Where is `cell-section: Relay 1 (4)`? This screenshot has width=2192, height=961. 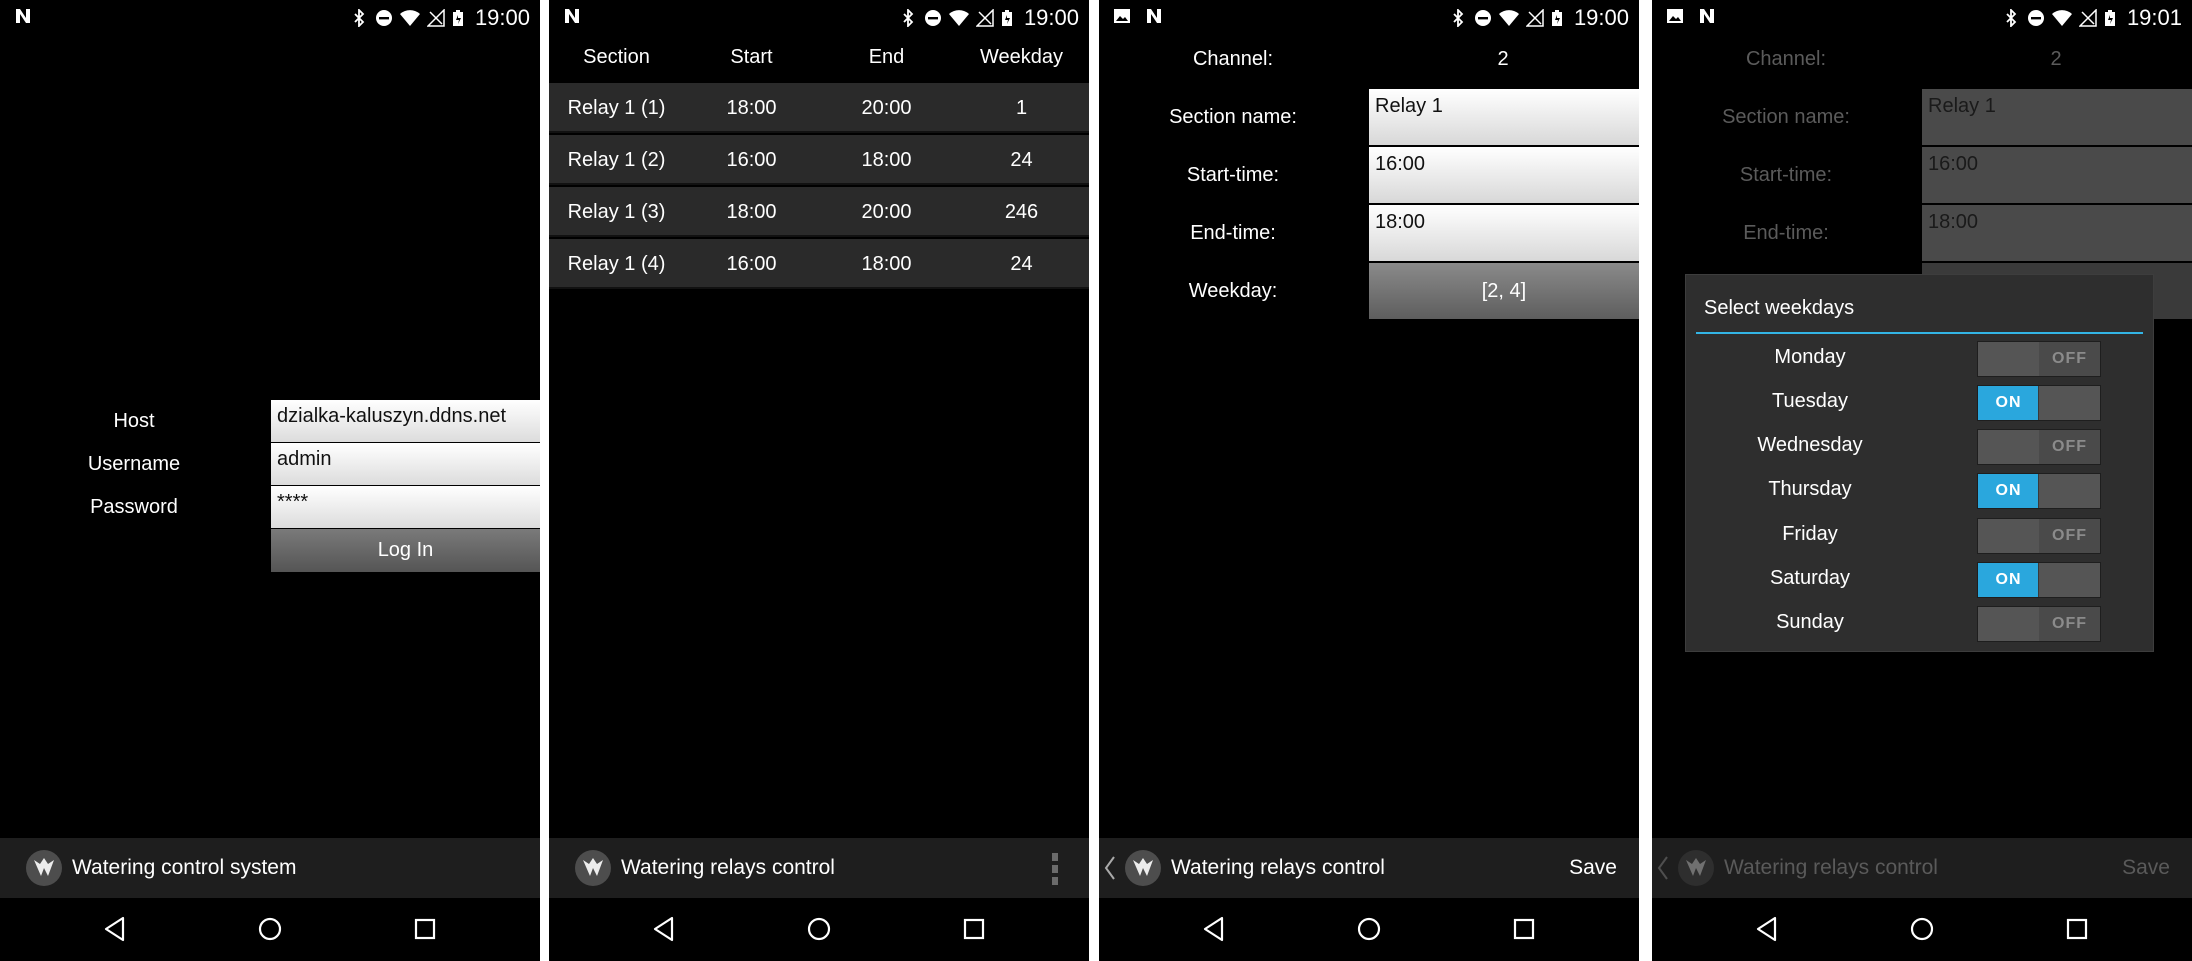
cell-section: Relay 1 (4) is located at coordinates (616, 264).